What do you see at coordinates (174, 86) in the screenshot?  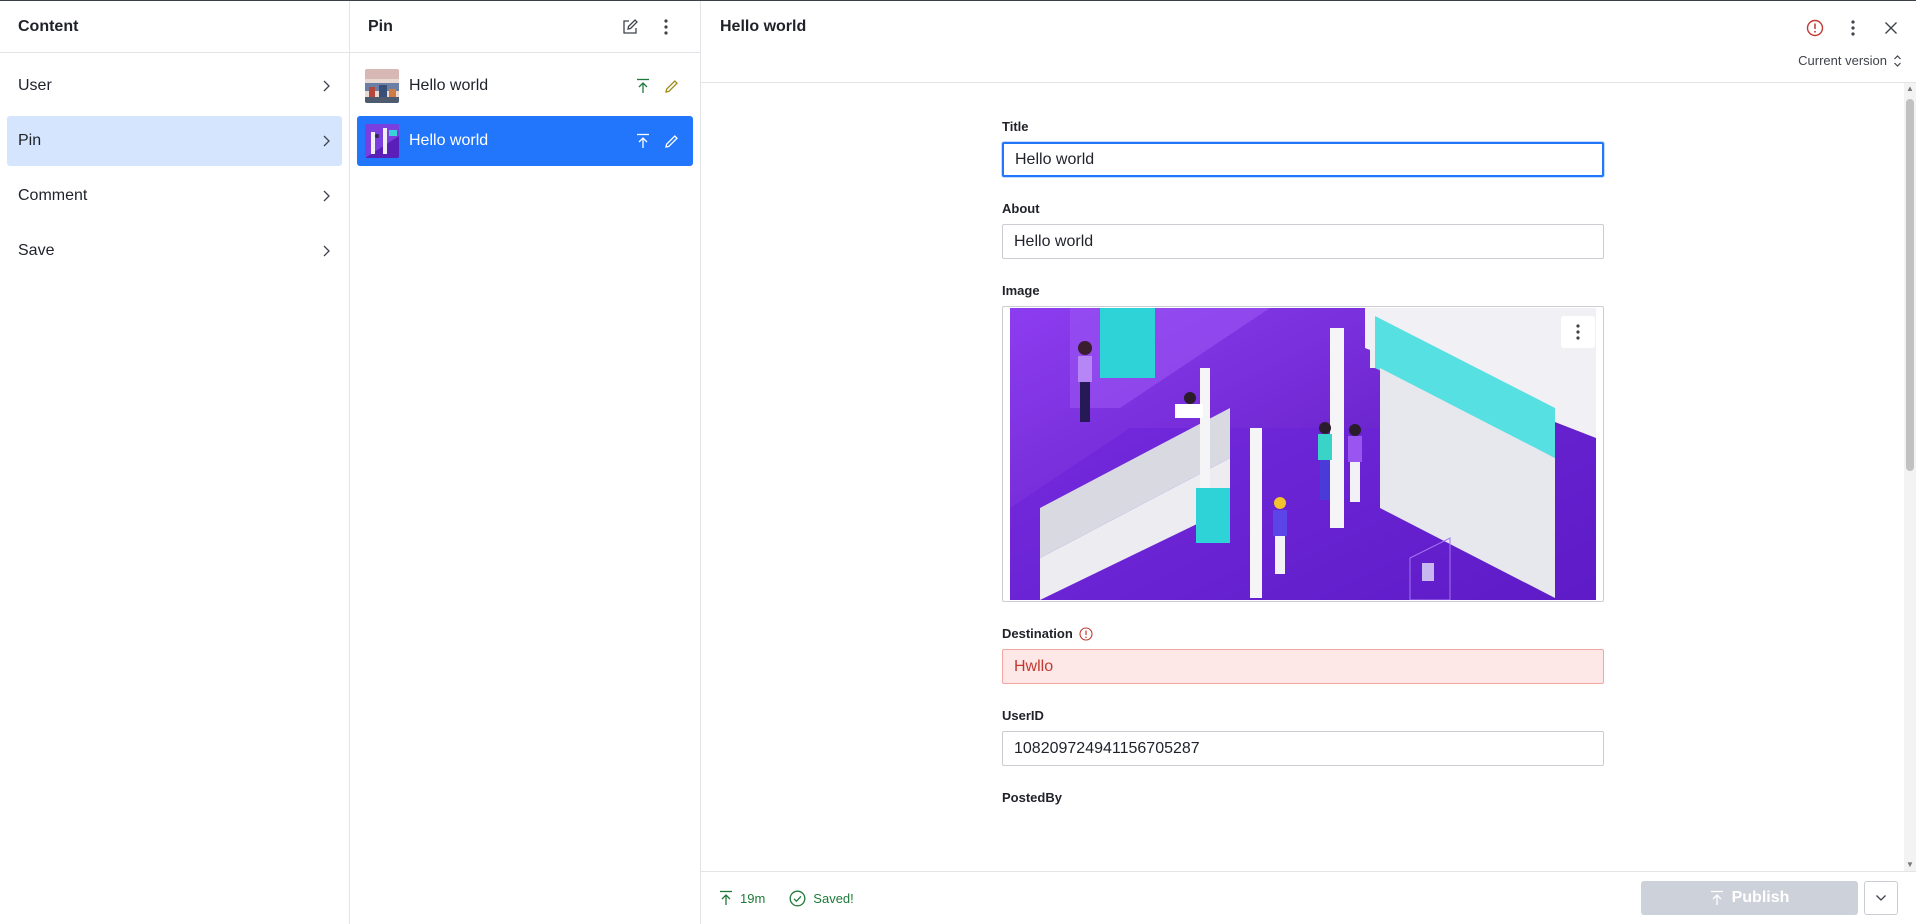 I see `sidebar-item-user: User` at bounding box center [174, 86].